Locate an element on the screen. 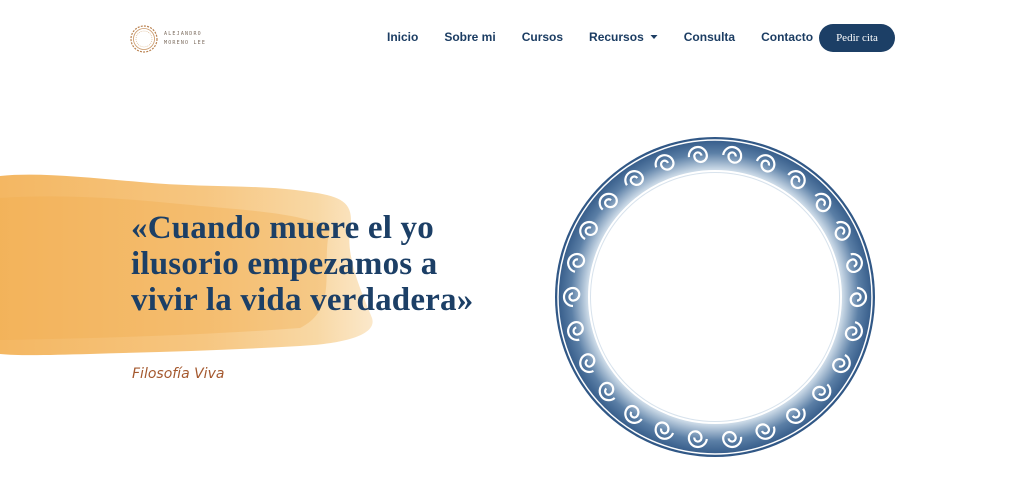 The height and width of the screenshot is (484, 1024). nav-item-inicio: Inicio is located at coordinates (402, 37).